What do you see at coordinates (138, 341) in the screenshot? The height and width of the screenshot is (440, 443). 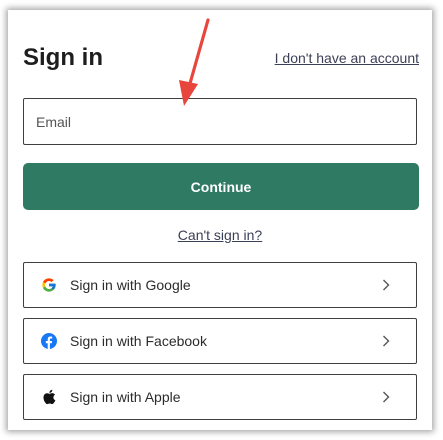 I see `sign-in-facebook-label: Sign in with Facebook` at bounding box center [138, 341].